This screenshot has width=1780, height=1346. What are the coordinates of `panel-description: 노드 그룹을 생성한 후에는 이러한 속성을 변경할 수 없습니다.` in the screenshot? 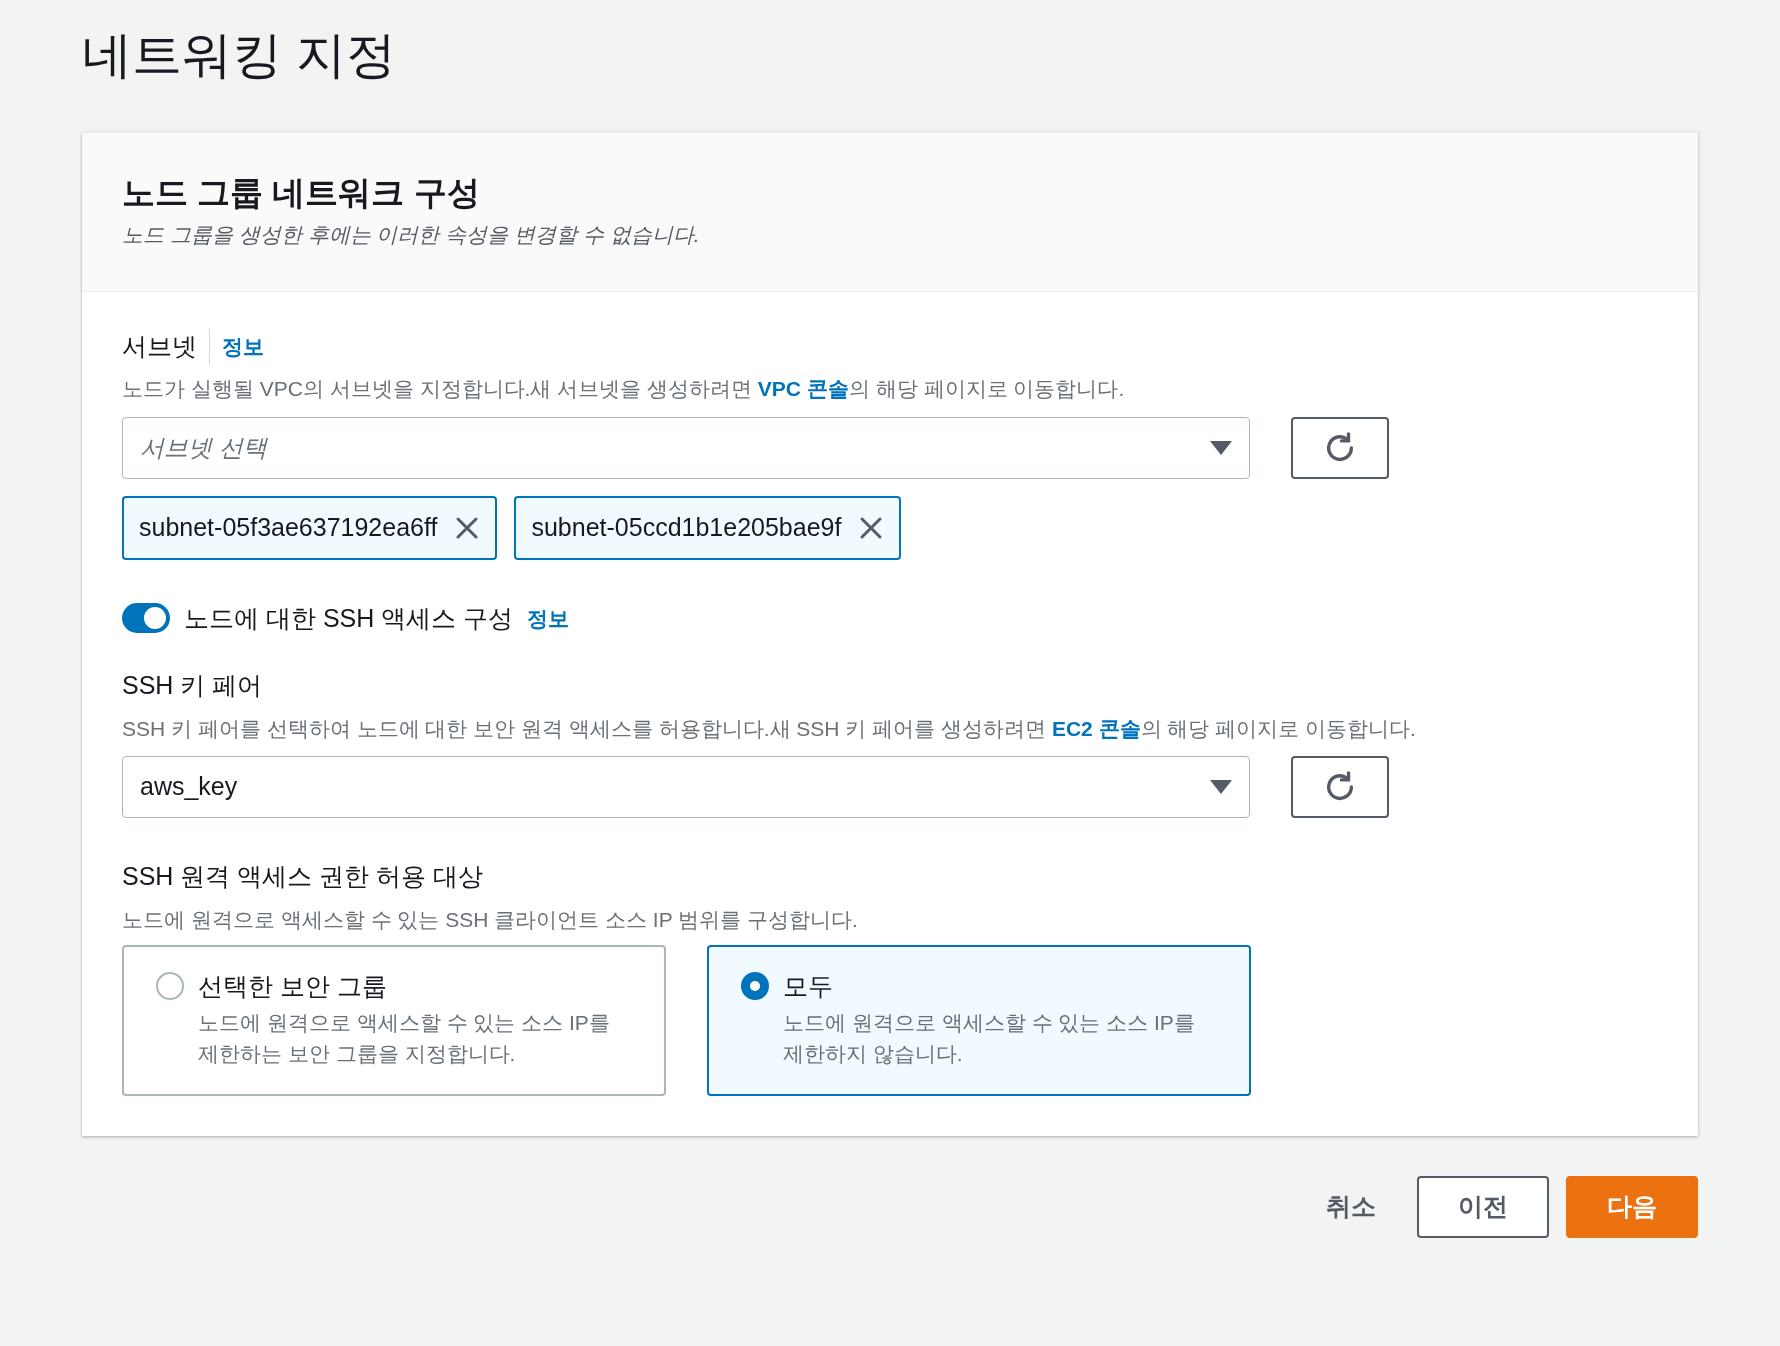 It's located at (411, 235).